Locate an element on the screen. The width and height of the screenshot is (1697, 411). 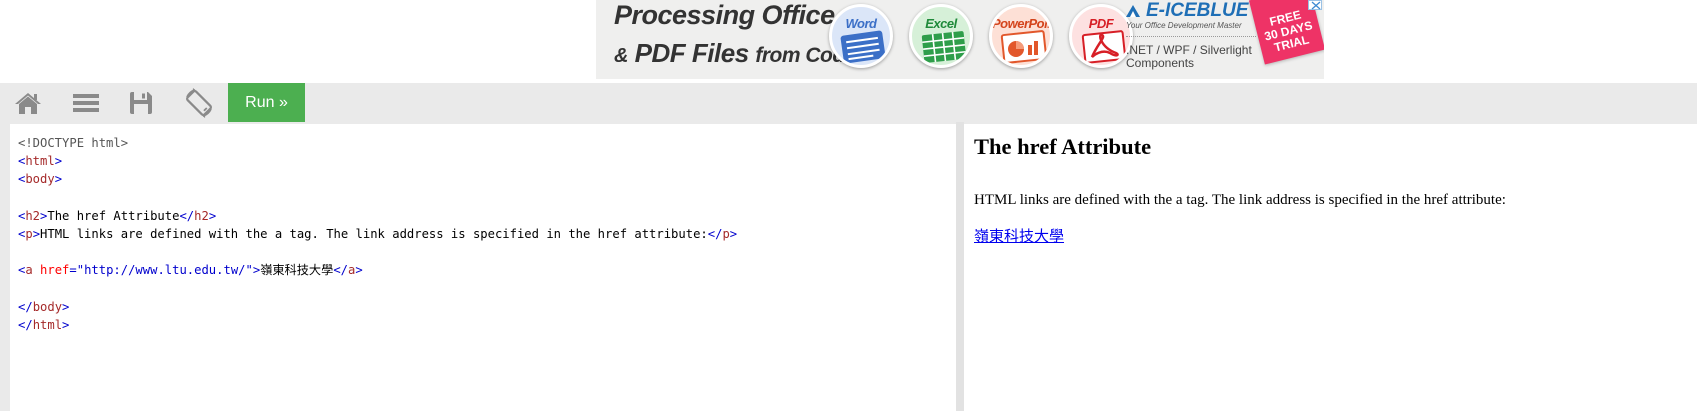
powerpoint-label: PowerPoint is located at coordinates (1022, 23).